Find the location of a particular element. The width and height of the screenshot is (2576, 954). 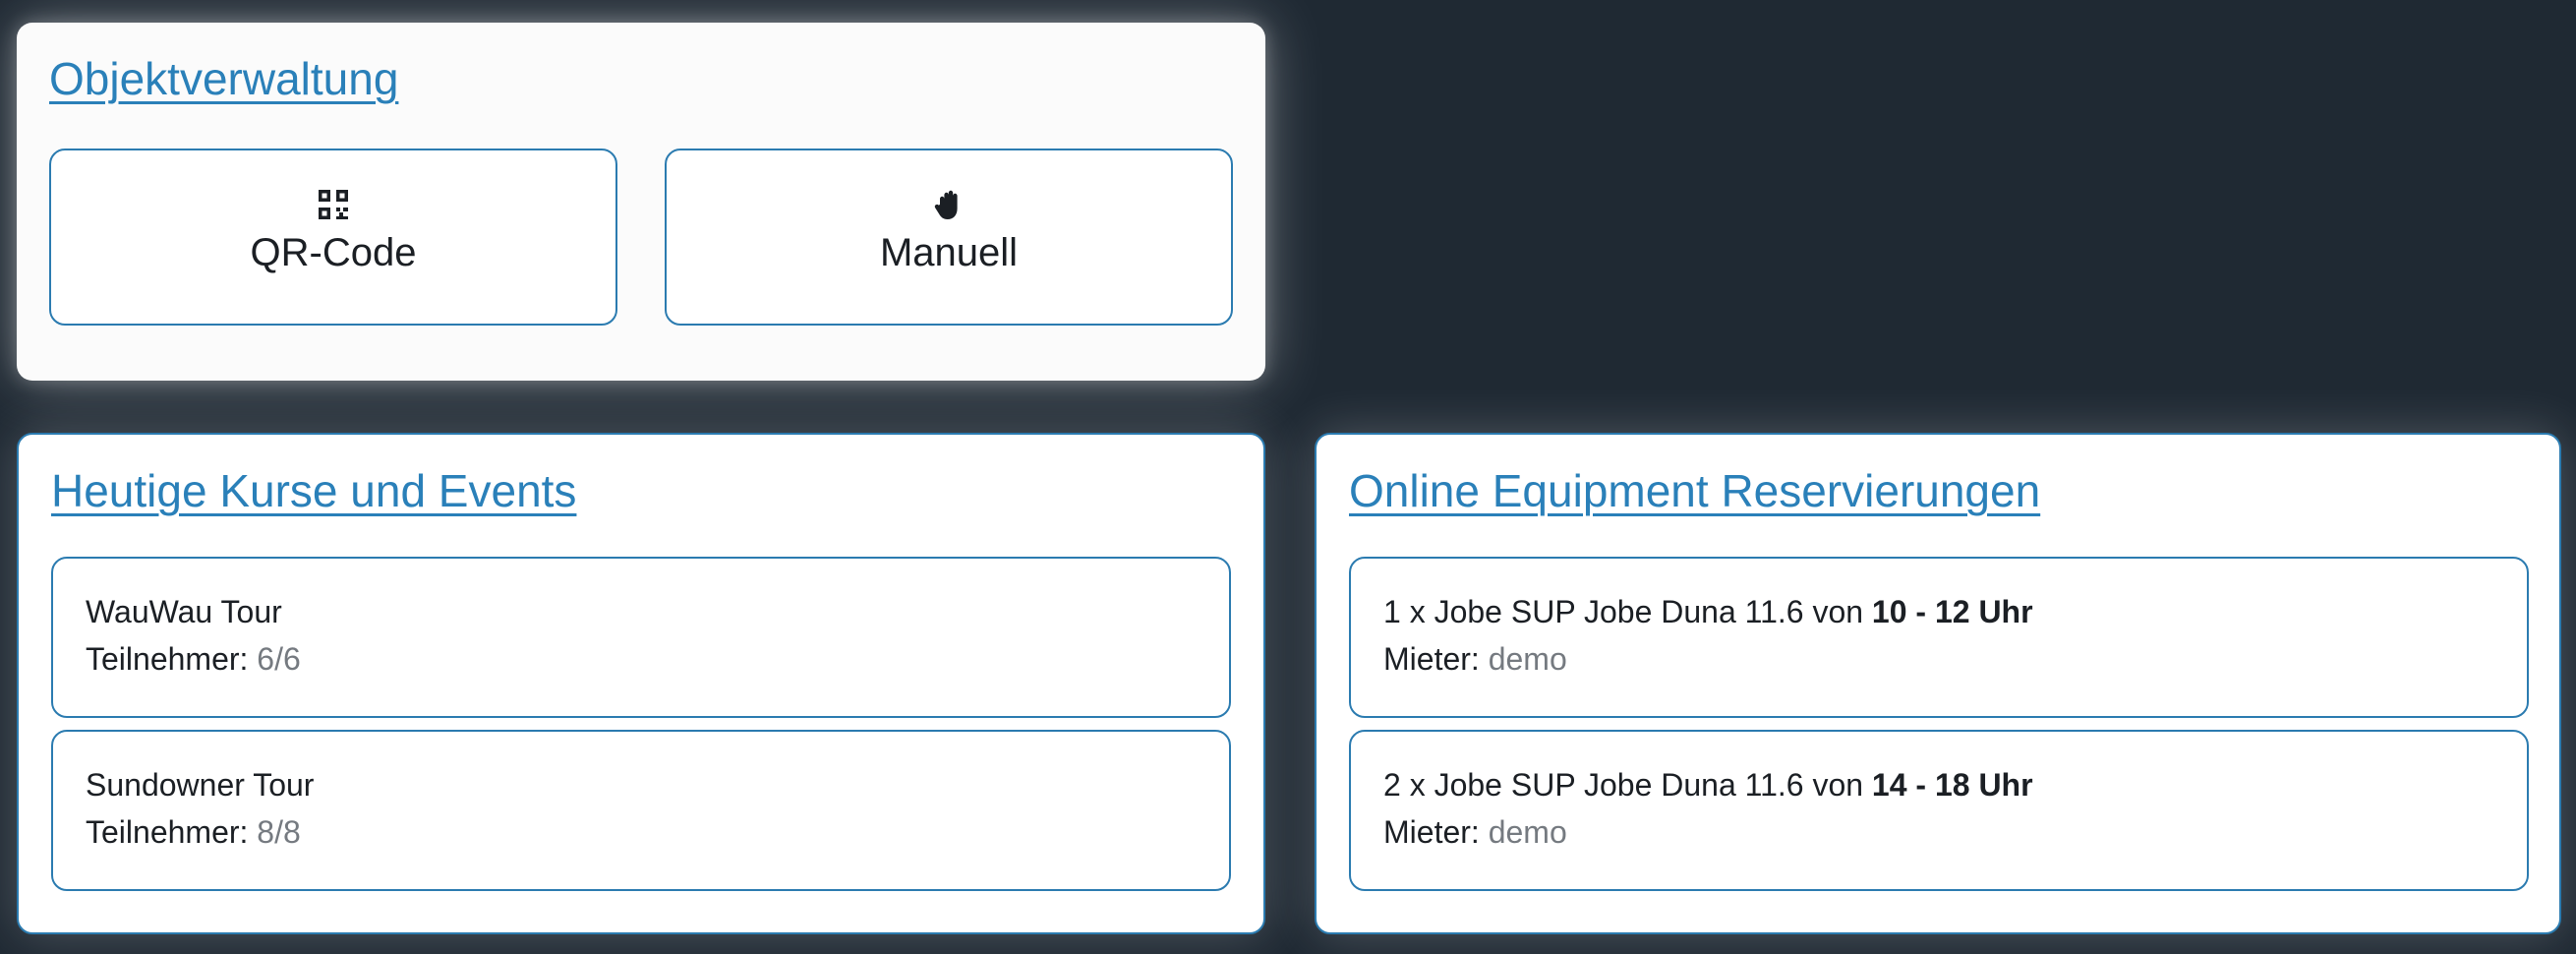

qr-code-button: QR-Code is located at coordinates (333, 238).